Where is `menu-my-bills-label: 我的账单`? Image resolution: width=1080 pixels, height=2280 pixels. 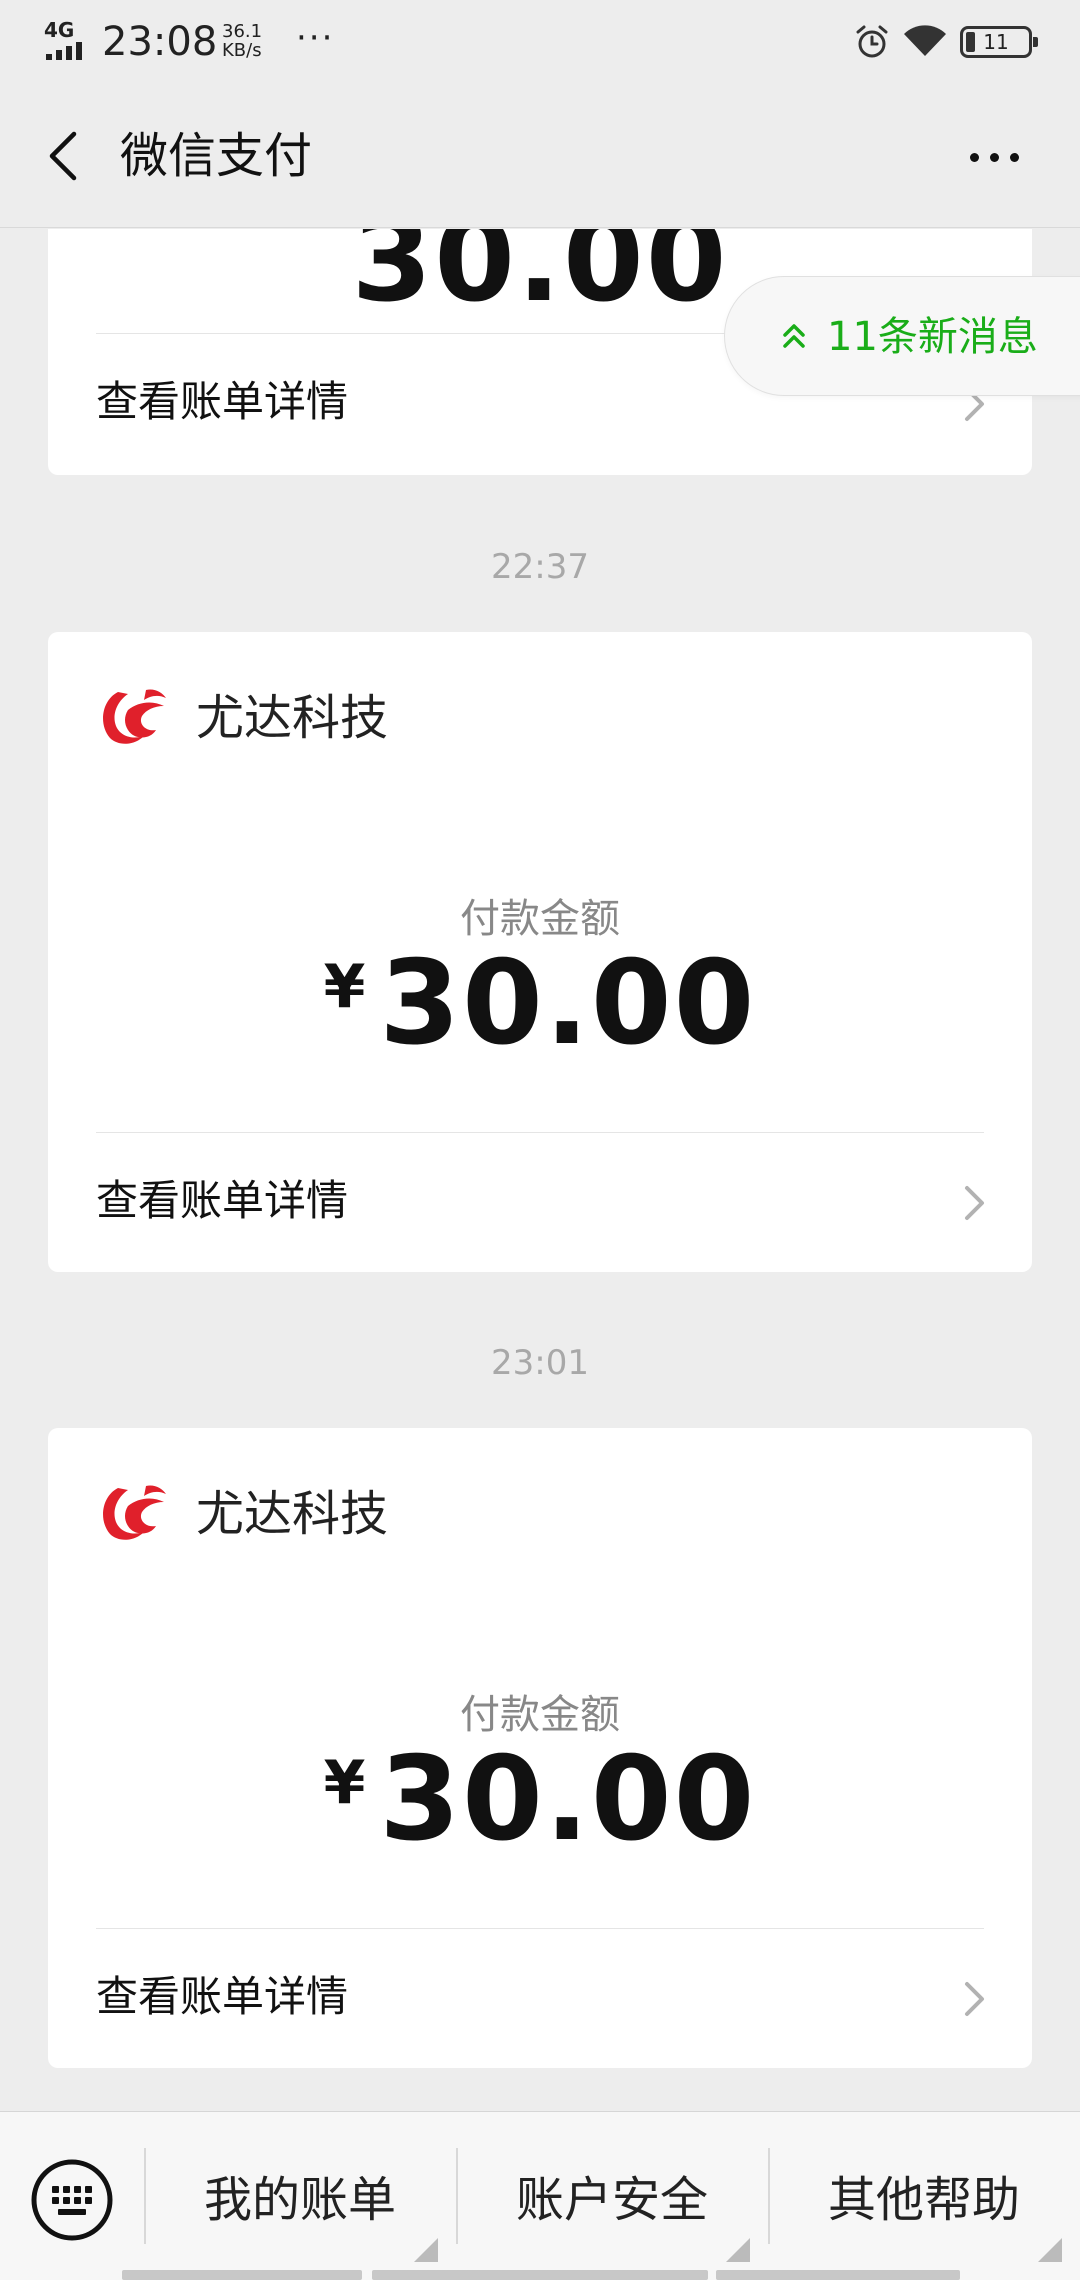
menu-my-bills-label: 我的账单 is located at coordinates (299, 2200).